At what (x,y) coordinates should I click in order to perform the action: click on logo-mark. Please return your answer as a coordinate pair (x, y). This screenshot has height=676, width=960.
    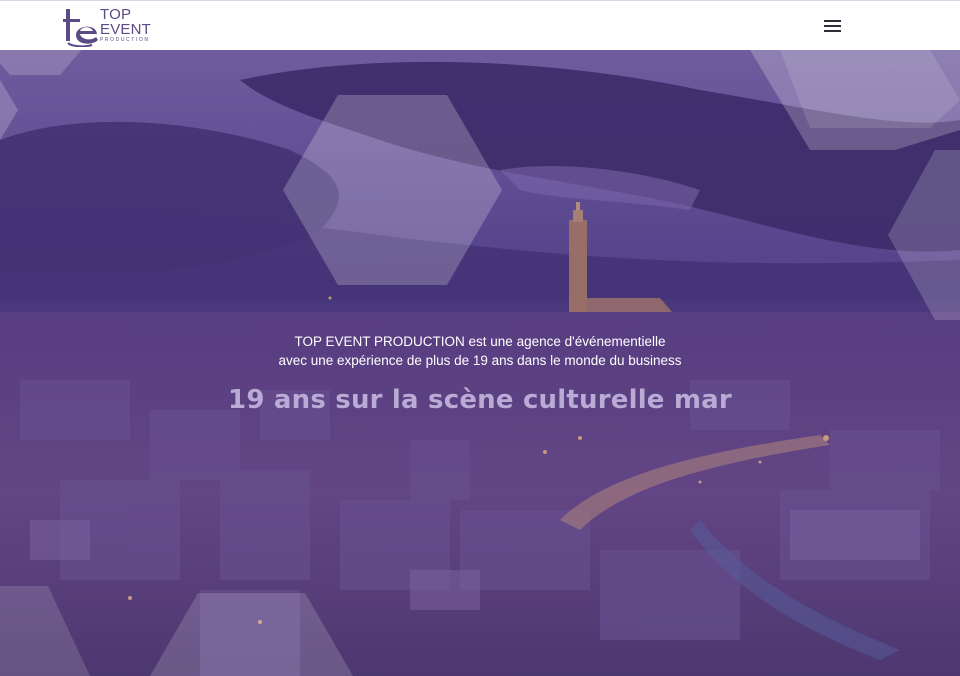
    Looking at the image, I should click on (80, 28).